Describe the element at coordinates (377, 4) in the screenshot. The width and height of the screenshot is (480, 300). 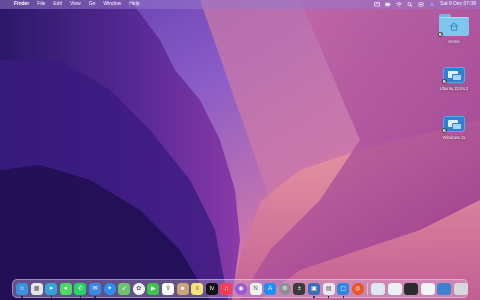
I see `screen-mirroring-icon` at that location.